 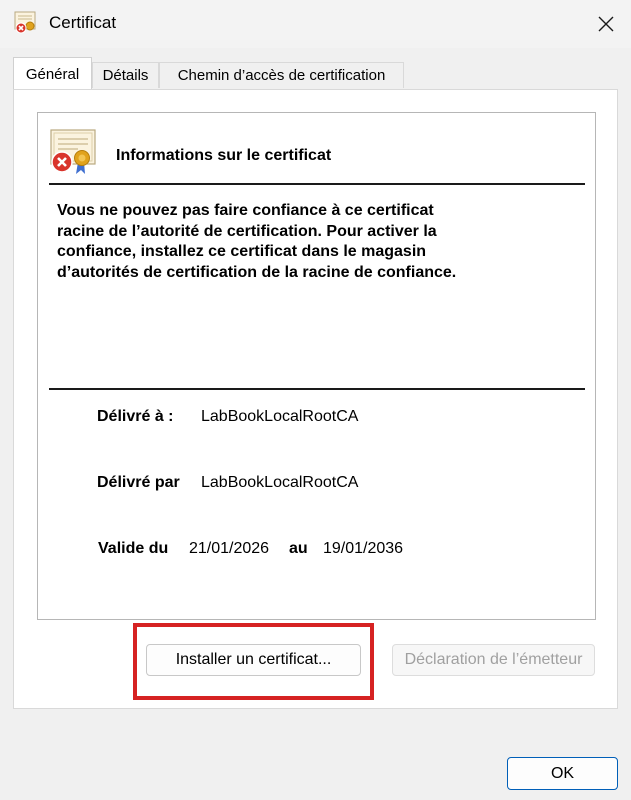 I want to click on tab-general: Général, so click(x=52, y=73).